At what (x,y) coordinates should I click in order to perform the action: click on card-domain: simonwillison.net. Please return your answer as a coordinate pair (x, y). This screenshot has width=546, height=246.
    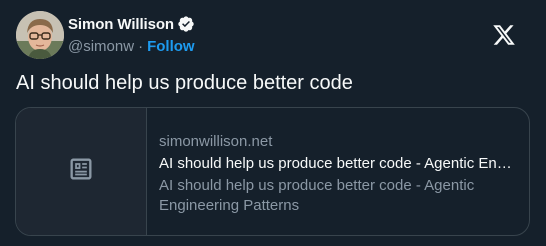
    Looking at the image, I should click on (216, 141).